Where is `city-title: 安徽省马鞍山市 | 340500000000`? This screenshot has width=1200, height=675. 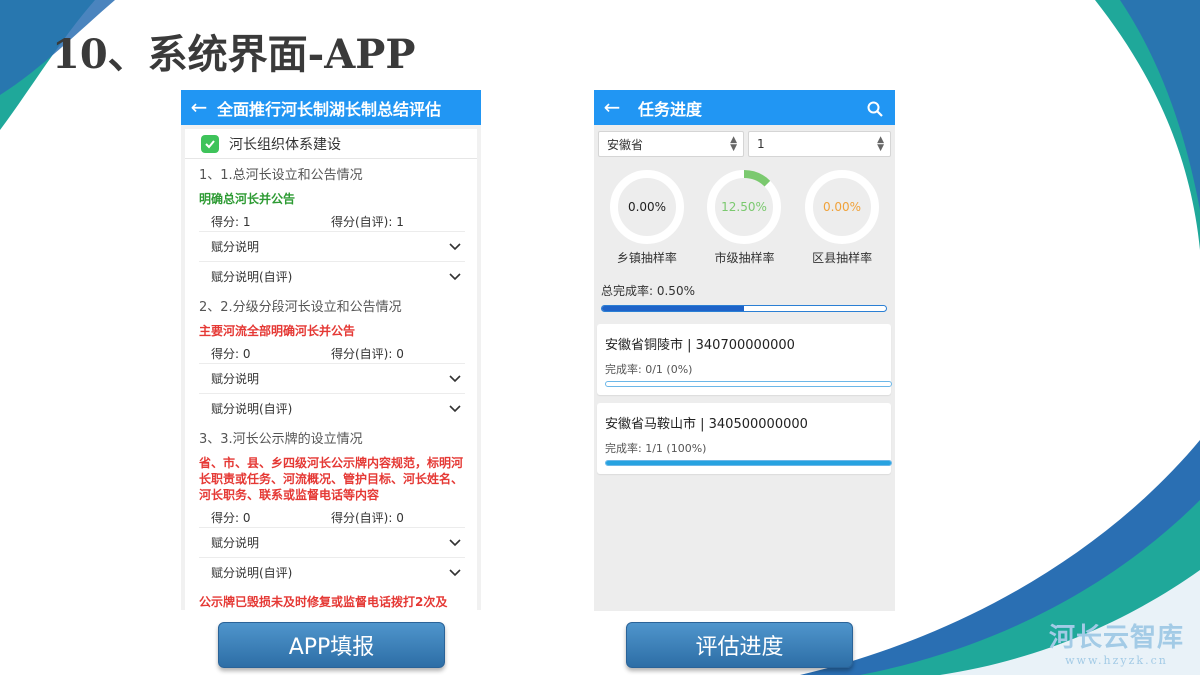 city-title: 安徽省马鞍山市 | 340500000000 is located at coordinates (706, 424).